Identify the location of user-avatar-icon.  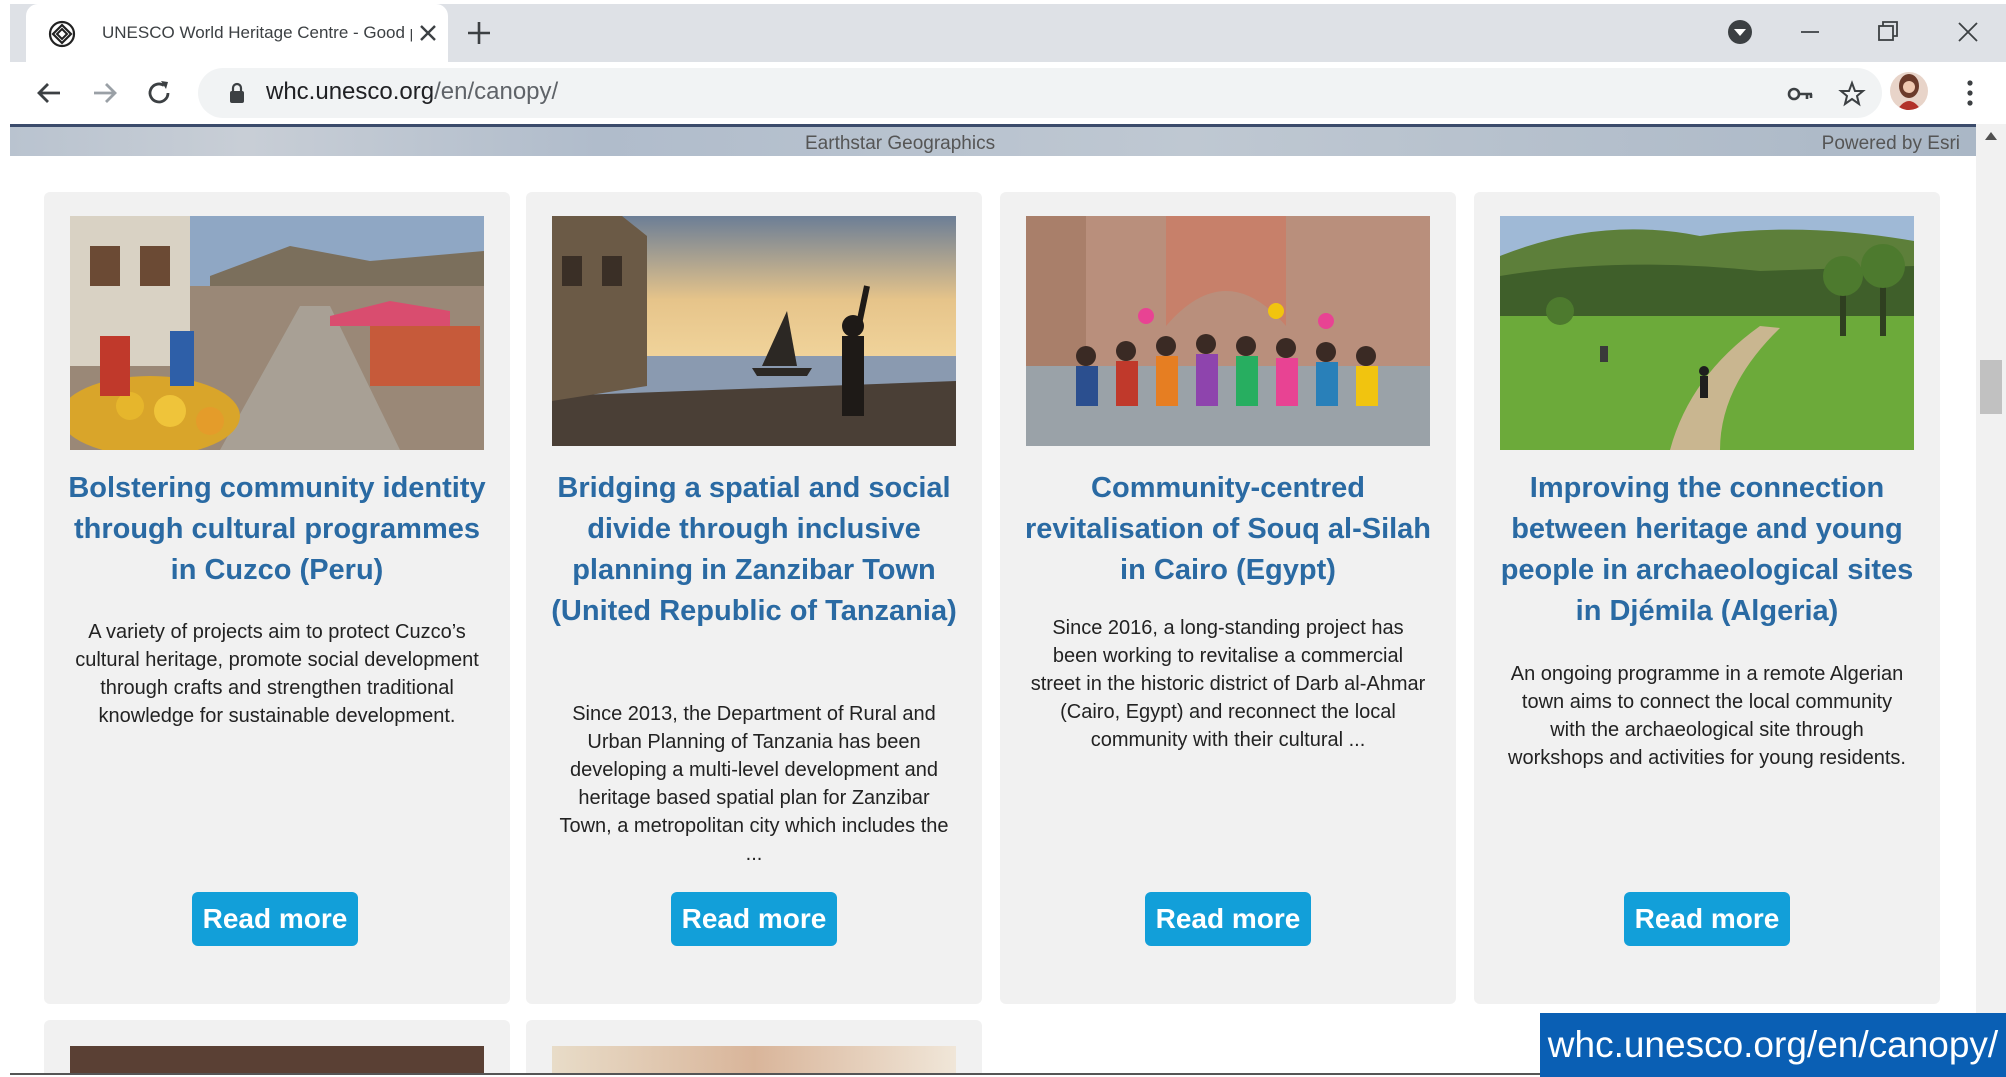
(1909, 92).